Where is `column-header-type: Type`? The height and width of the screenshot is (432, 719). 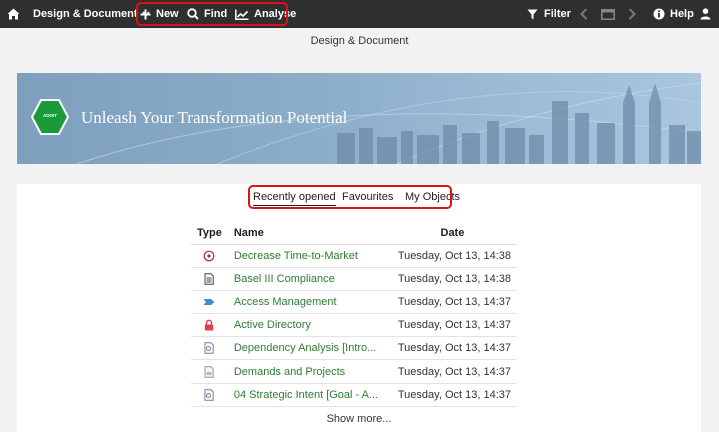 column-header-type: Type is located at coordinates (209, 234).